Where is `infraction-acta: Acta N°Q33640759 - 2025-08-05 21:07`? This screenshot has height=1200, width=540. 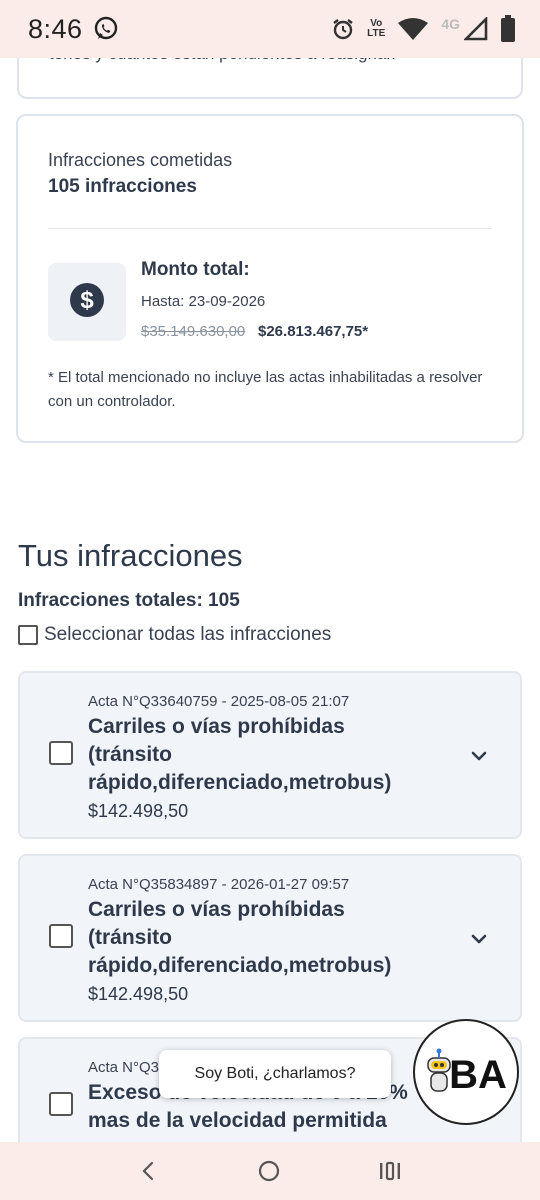 infraction-acta: Acta N°Q33640759 - 2025-08-05 21:07 is located at coordinates (219, 701).